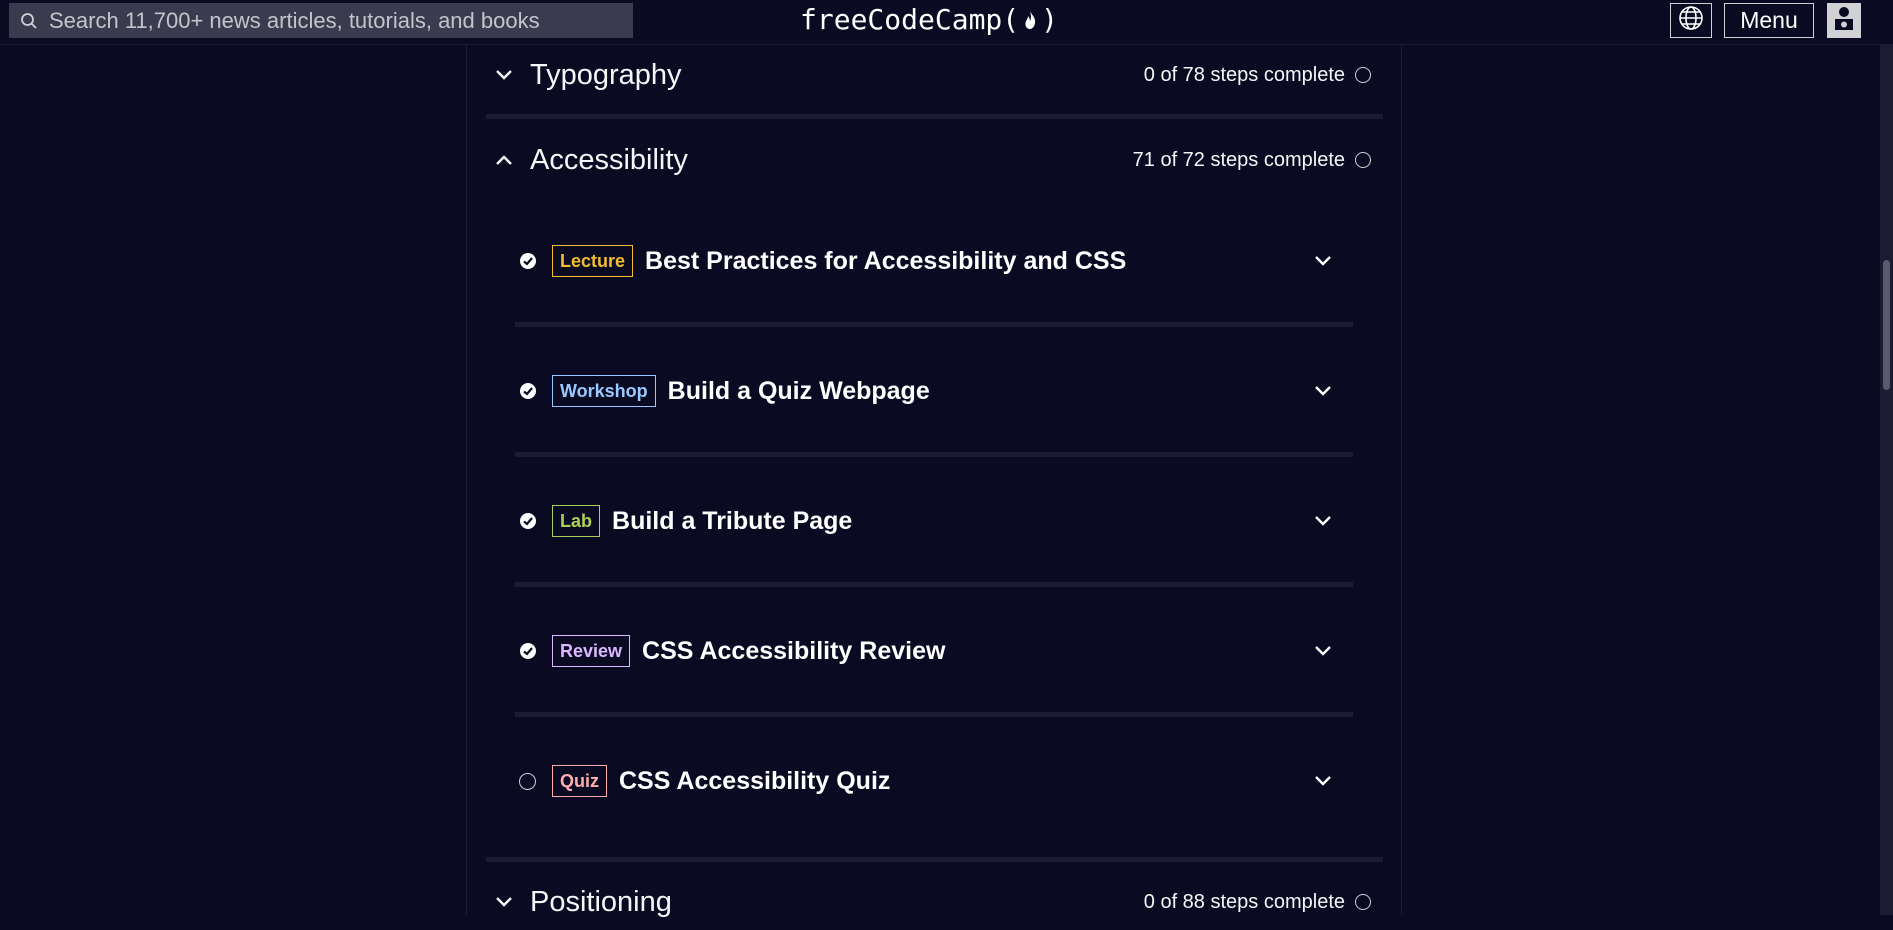  Describe the element at coordinates (576, 521) in the screenshot. I see `type-badge: Lab` at that location.